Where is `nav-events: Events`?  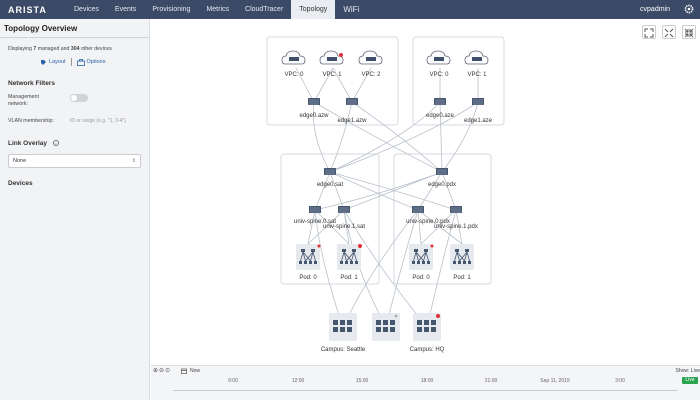
nav-events: Events is located at coordinates (125, 9).